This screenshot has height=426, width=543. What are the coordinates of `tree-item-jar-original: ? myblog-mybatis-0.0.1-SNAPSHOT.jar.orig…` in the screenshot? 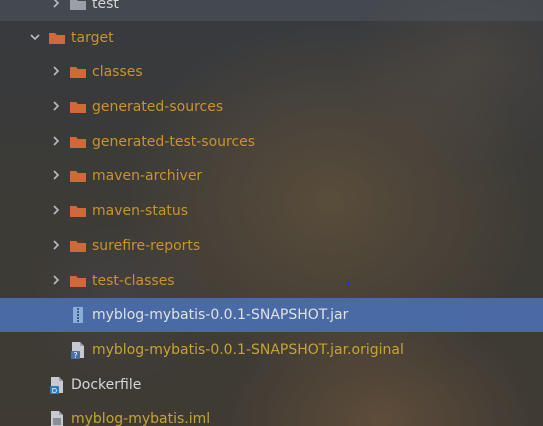 It's located at (271, 350).